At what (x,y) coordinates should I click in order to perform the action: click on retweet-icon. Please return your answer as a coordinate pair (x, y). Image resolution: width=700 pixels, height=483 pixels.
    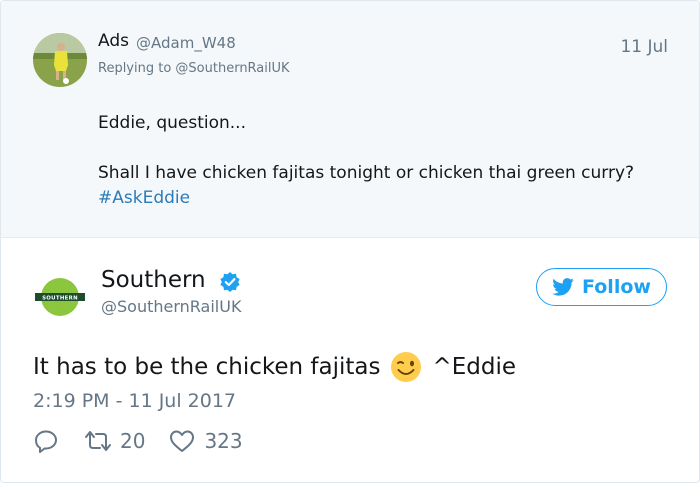
    Looking at the image, I should click on (98, 441).